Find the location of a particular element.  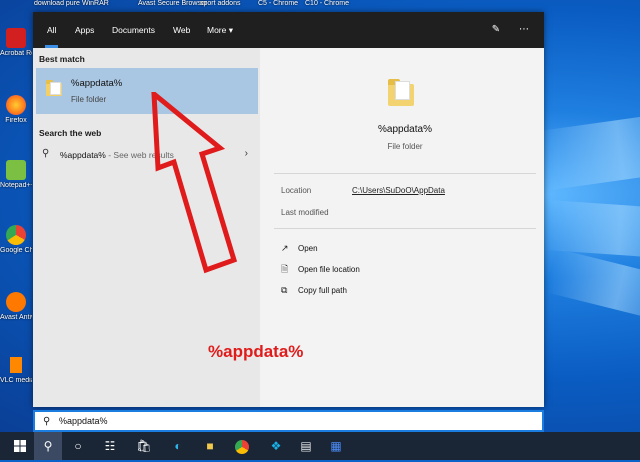

desktop-icon-label: C10 - Chrome is located at coordinates (327, 3).